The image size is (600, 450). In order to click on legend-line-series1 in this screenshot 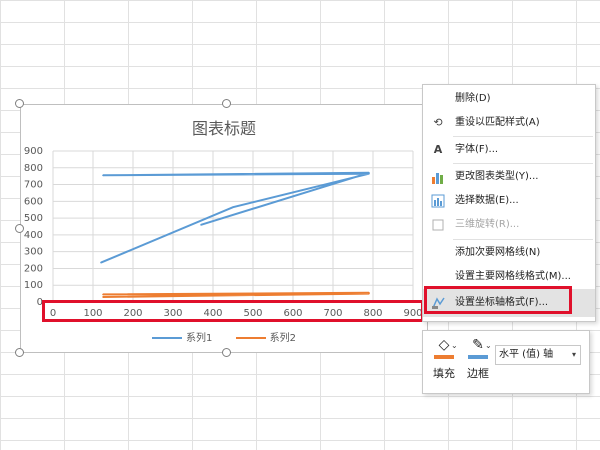, I will do `click(167, 338)`.